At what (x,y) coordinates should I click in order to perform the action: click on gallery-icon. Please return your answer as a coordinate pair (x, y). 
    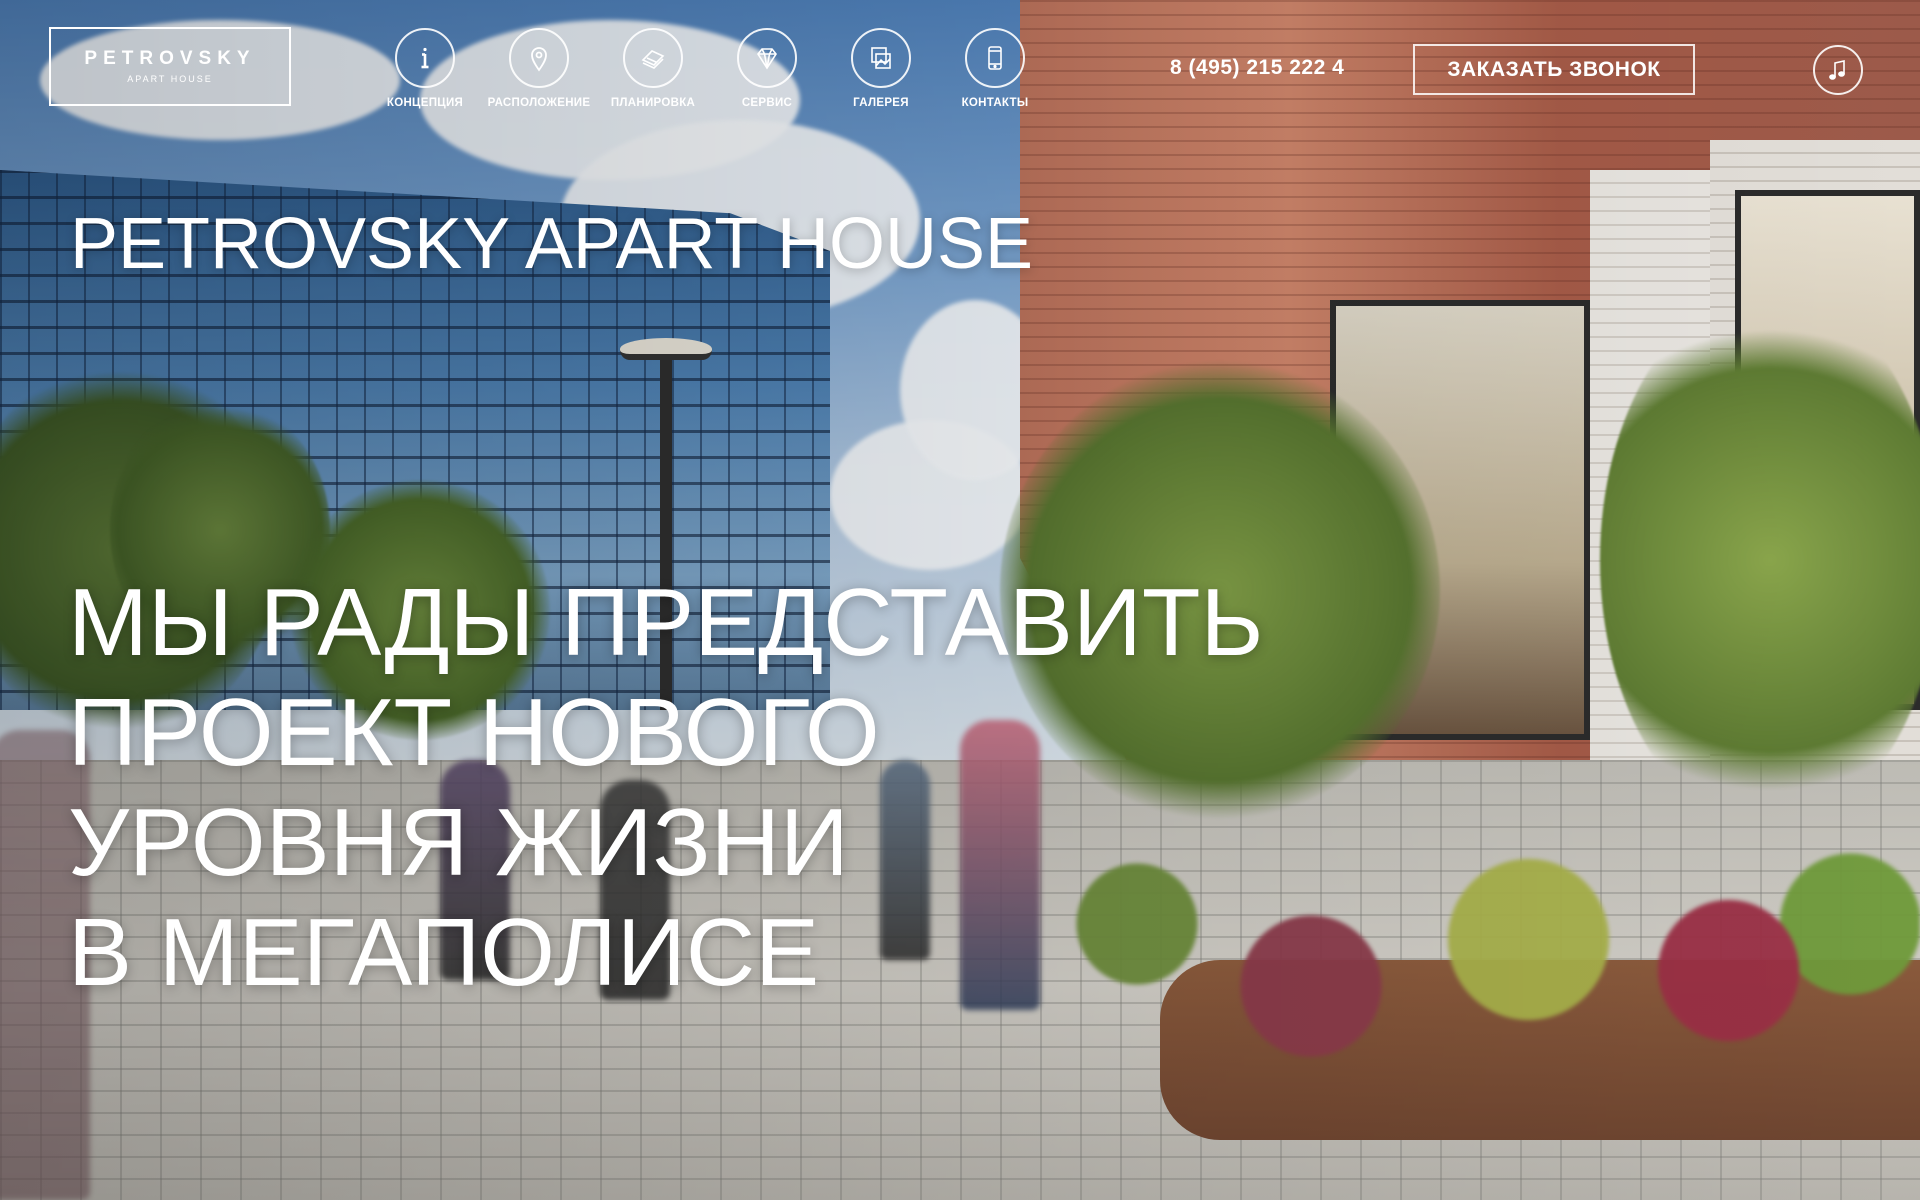
    Looking at the image, I should click on (881, 58).